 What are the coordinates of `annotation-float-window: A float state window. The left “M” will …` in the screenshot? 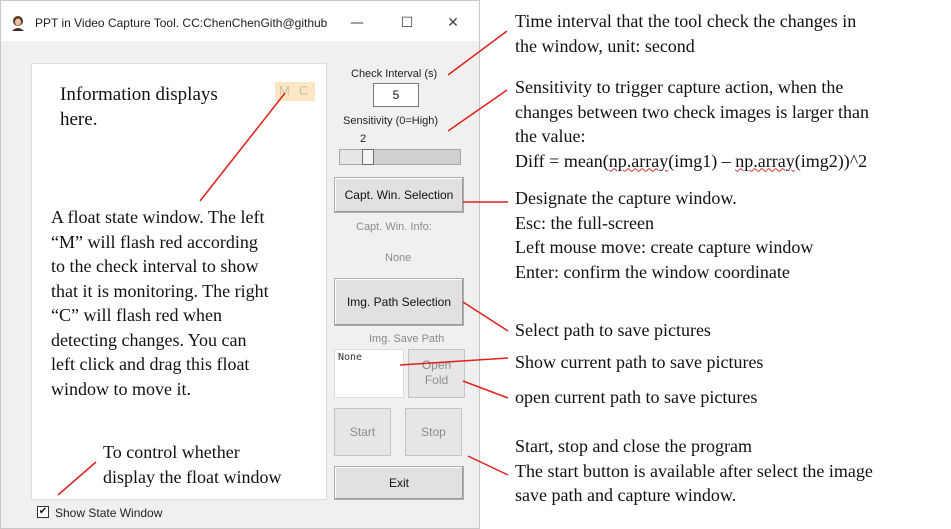 It's located at (160, 303).